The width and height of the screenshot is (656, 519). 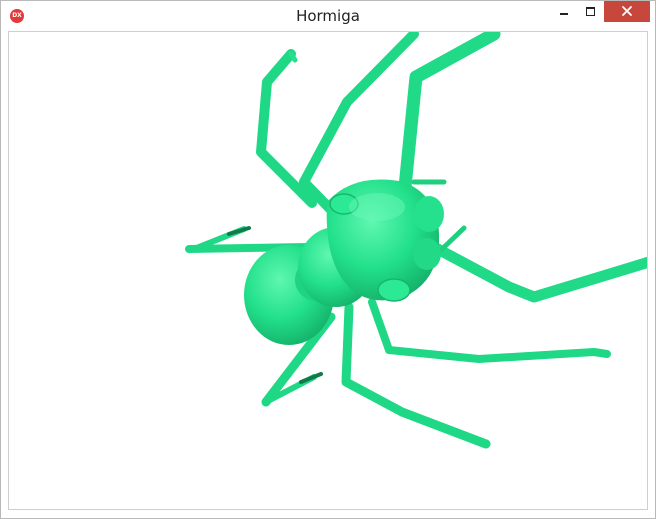 I want to click on ant-eye-right, so click(x=394, y=290).